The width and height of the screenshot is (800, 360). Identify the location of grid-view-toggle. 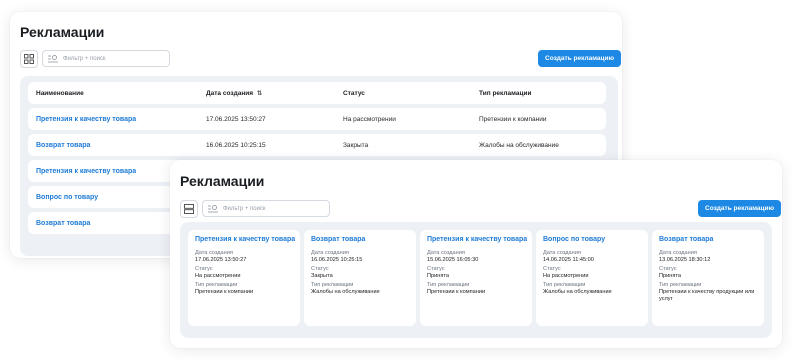
(29, 59).